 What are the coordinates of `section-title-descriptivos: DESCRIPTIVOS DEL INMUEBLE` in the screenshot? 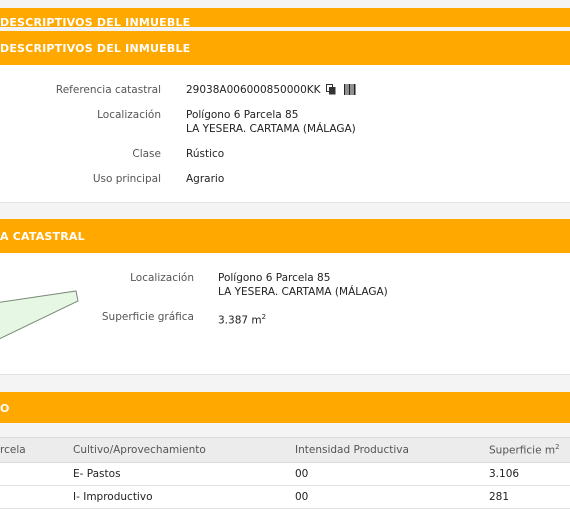 It's located at (95, 48).